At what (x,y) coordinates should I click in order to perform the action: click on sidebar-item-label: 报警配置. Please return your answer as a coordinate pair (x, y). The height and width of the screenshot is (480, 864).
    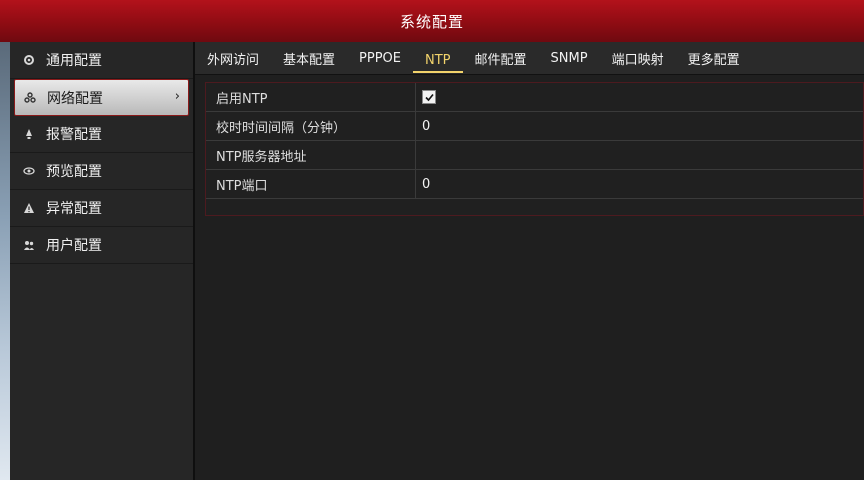
    Looking at the image, I should click on (74, 135).